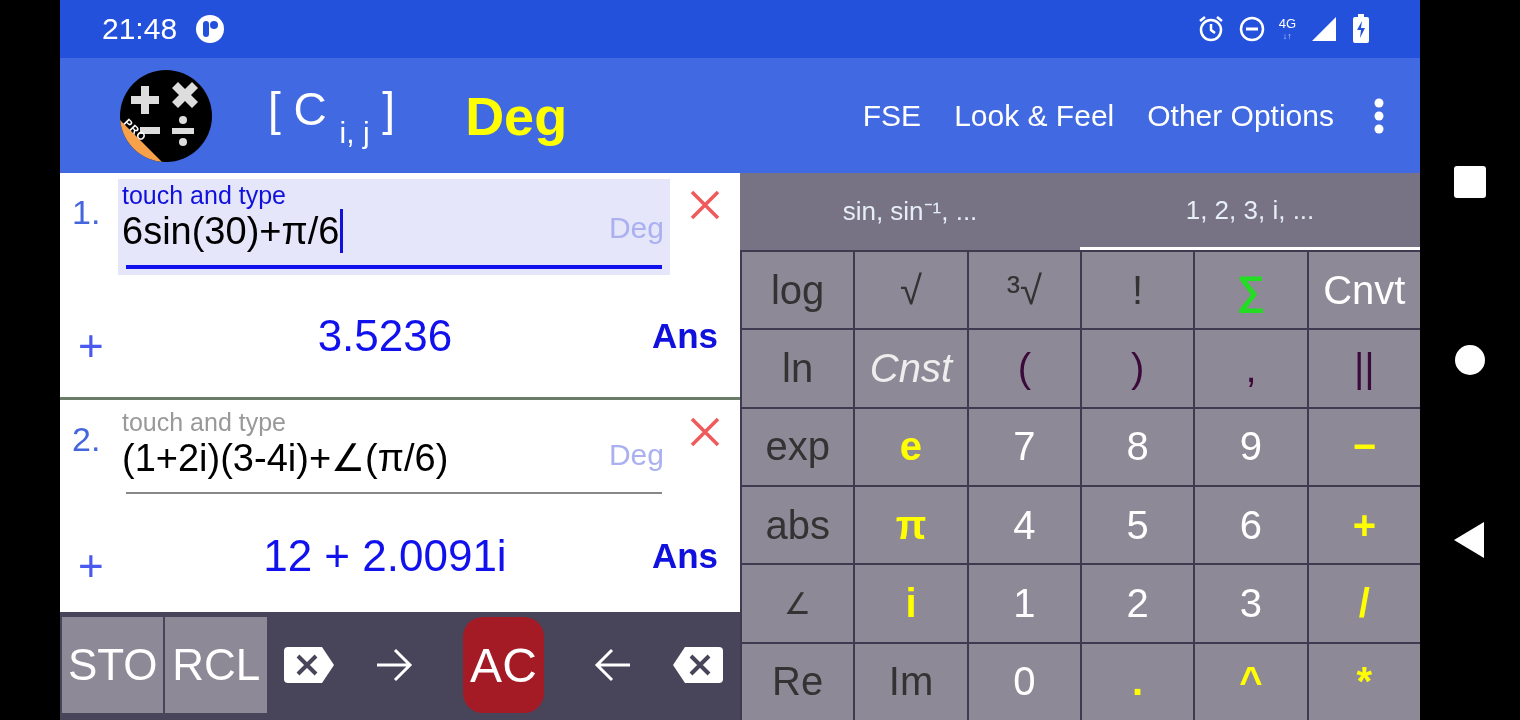 This screenshot has height=720, width=1520. Describe the element at coordinates (892, 115) in the screenshot. I see `menu-item: FSE` at that location.